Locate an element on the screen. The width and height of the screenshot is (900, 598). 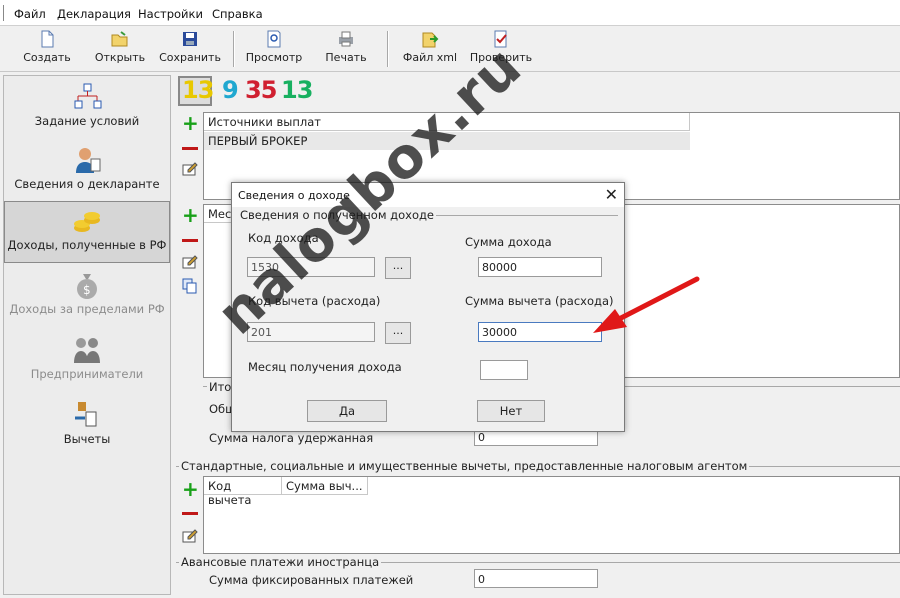
sidebar-item-declarant: Сведения о декларанте is located at coordinates (87, 172).